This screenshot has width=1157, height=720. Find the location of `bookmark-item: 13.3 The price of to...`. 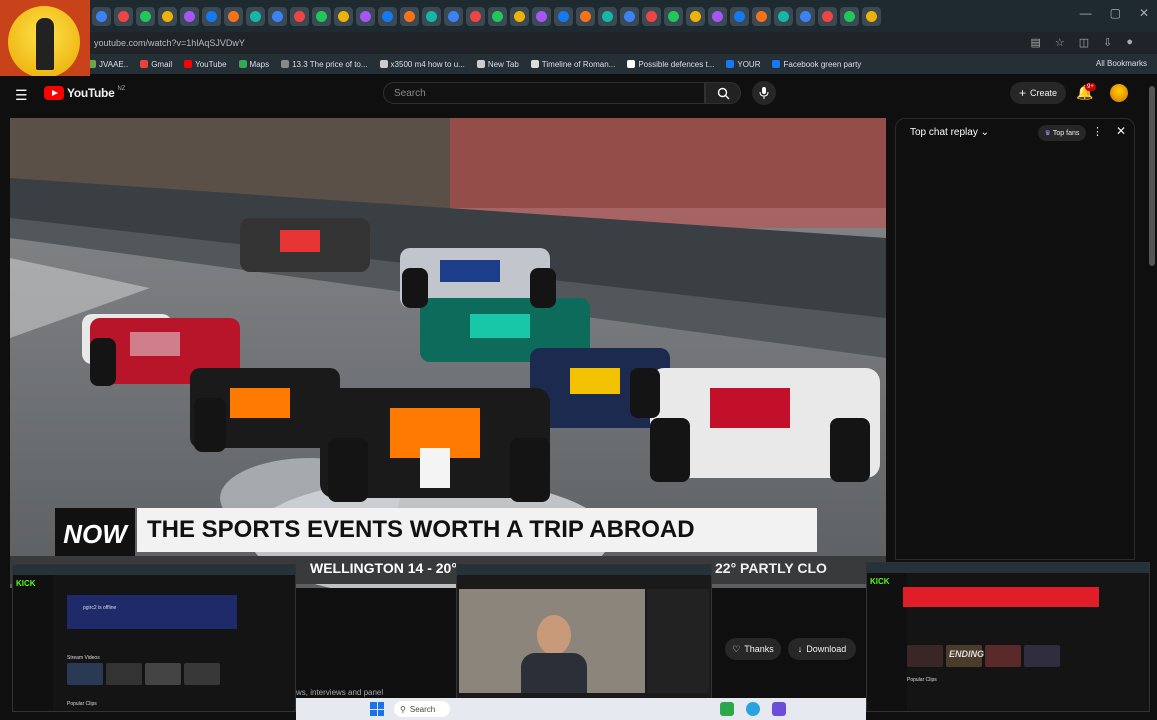

bookmark-item: 13.3 The price of to... is located at coordinates (324, 64).